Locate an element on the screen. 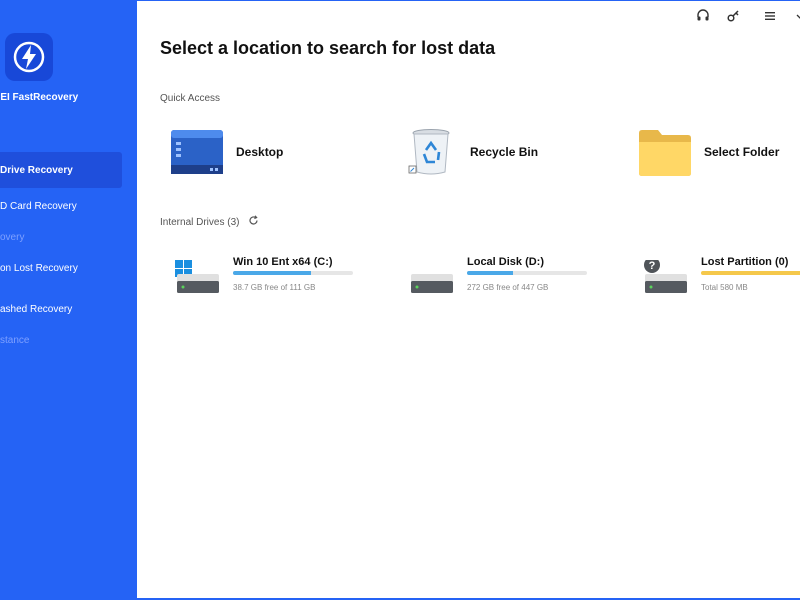 The width and height of the screenshot is (800, 600). sidebar-item-label: on Lost Recovery is located at coordinates (39, 268).